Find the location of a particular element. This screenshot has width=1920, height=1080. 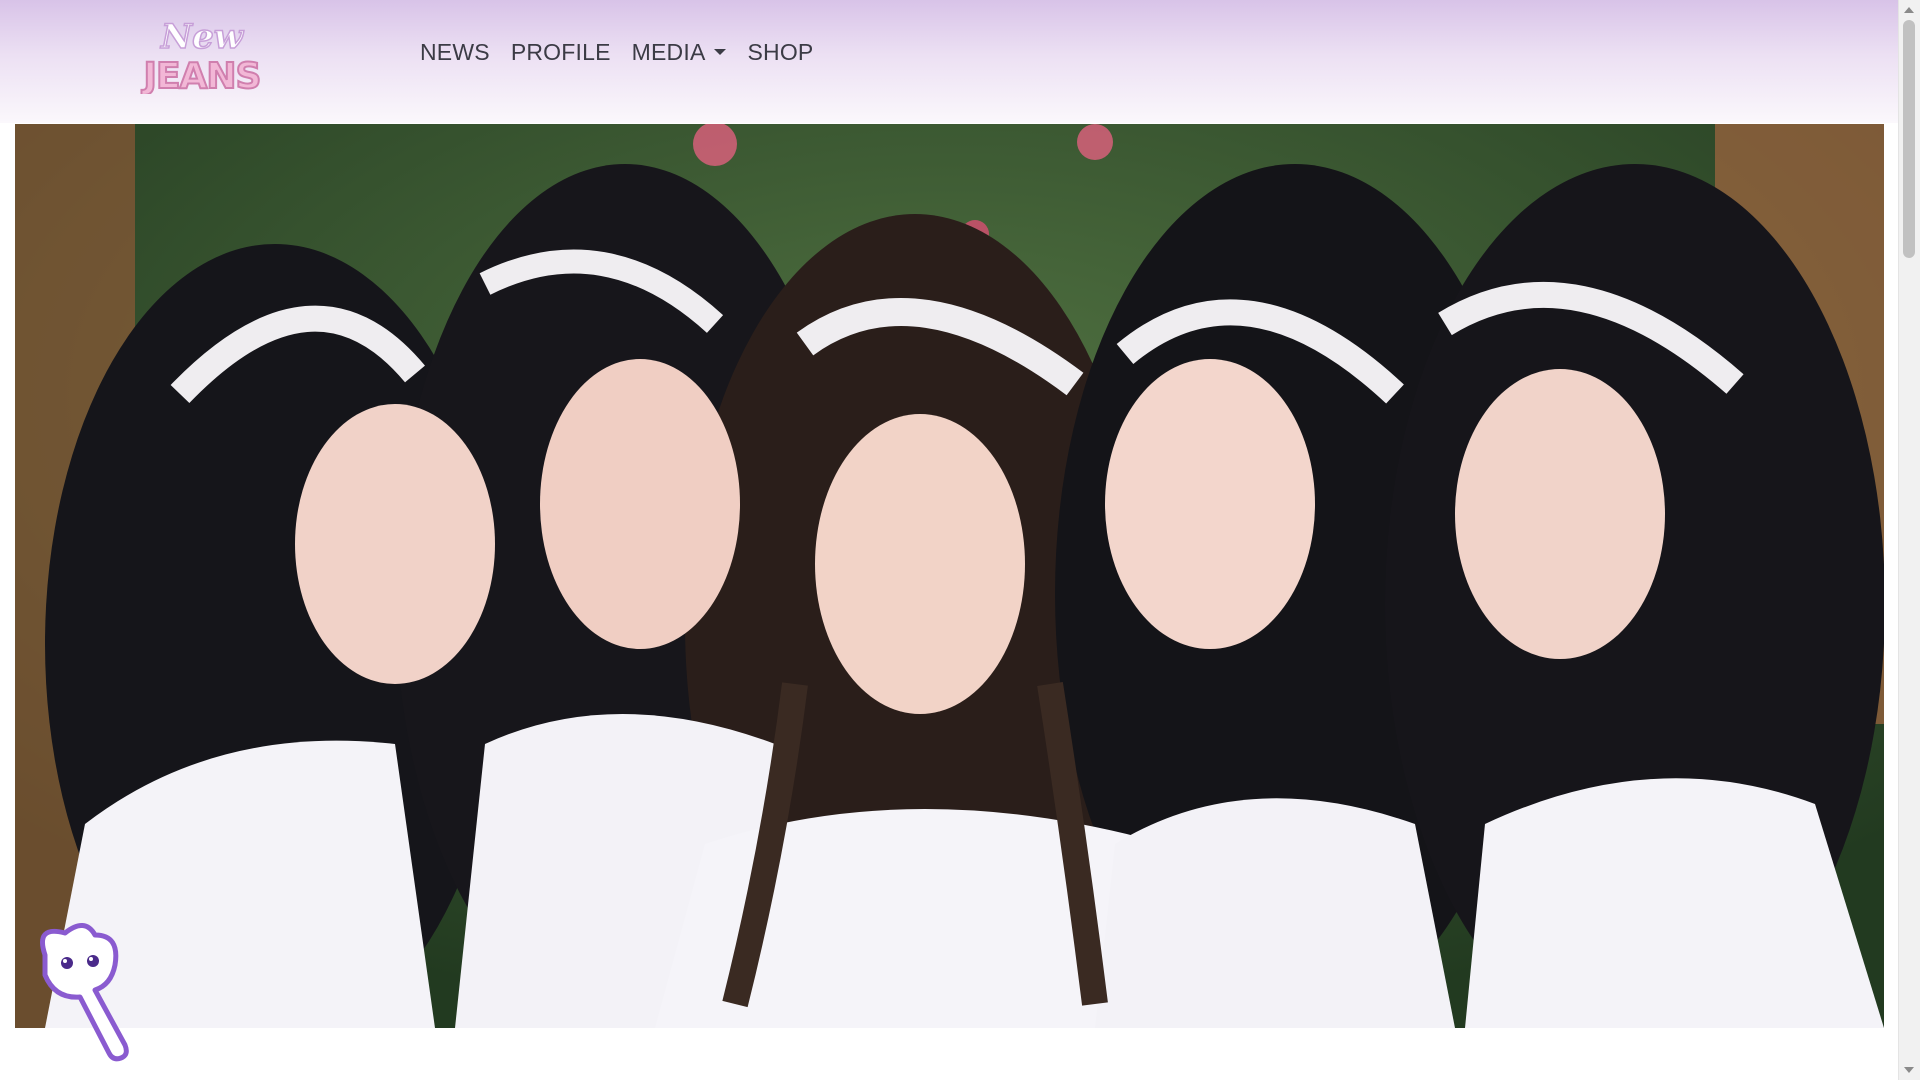

logo-line1: New is located at coordinates (202, 37).